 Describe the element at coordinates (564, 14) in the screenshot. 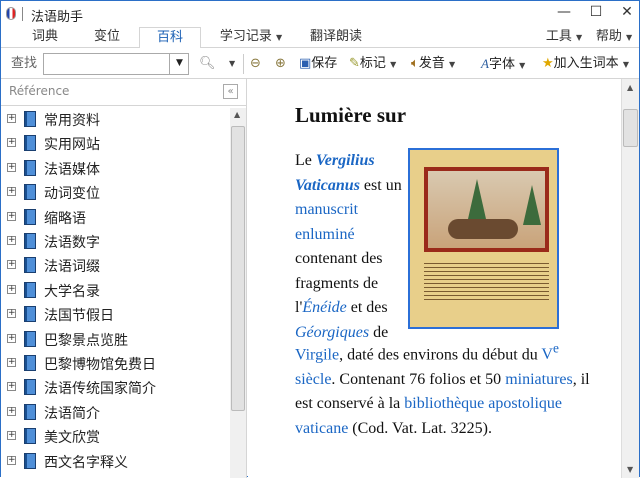

I see `minimize-button: —` at that location.